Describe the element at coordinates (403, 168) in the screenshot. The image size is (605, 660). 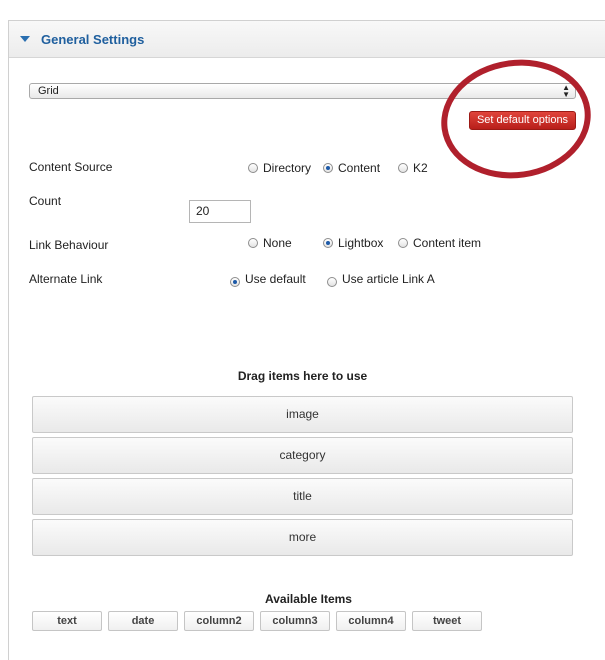
I see `radio-k2` at that location.